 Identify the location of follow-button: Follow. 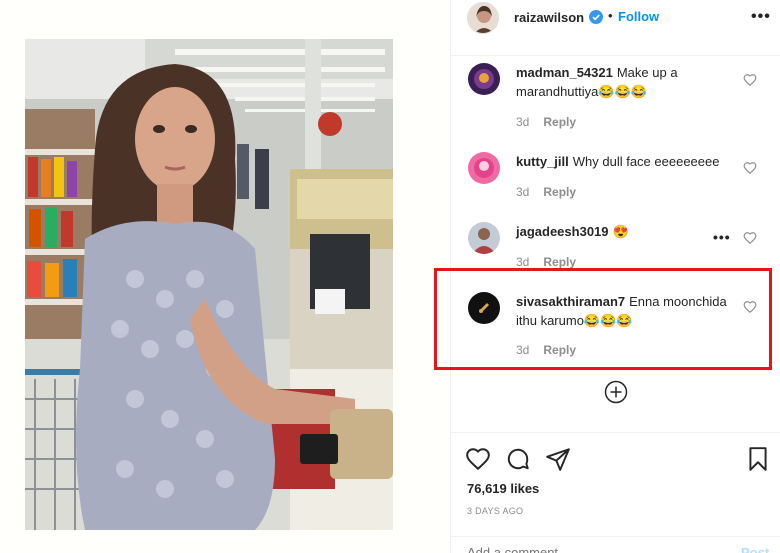
(638, 16).